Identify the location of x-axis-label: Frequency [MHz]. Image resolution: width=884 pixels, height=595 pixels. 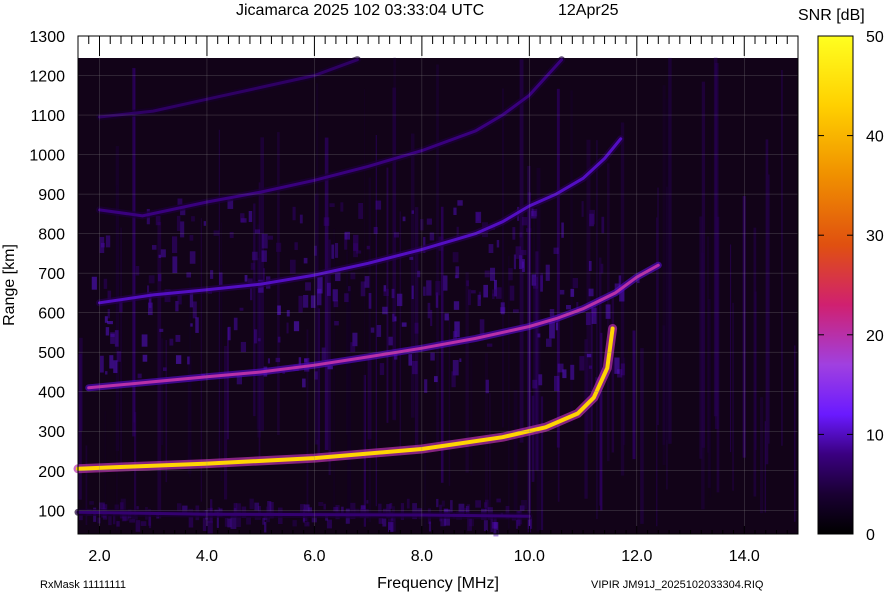
(438, 583).